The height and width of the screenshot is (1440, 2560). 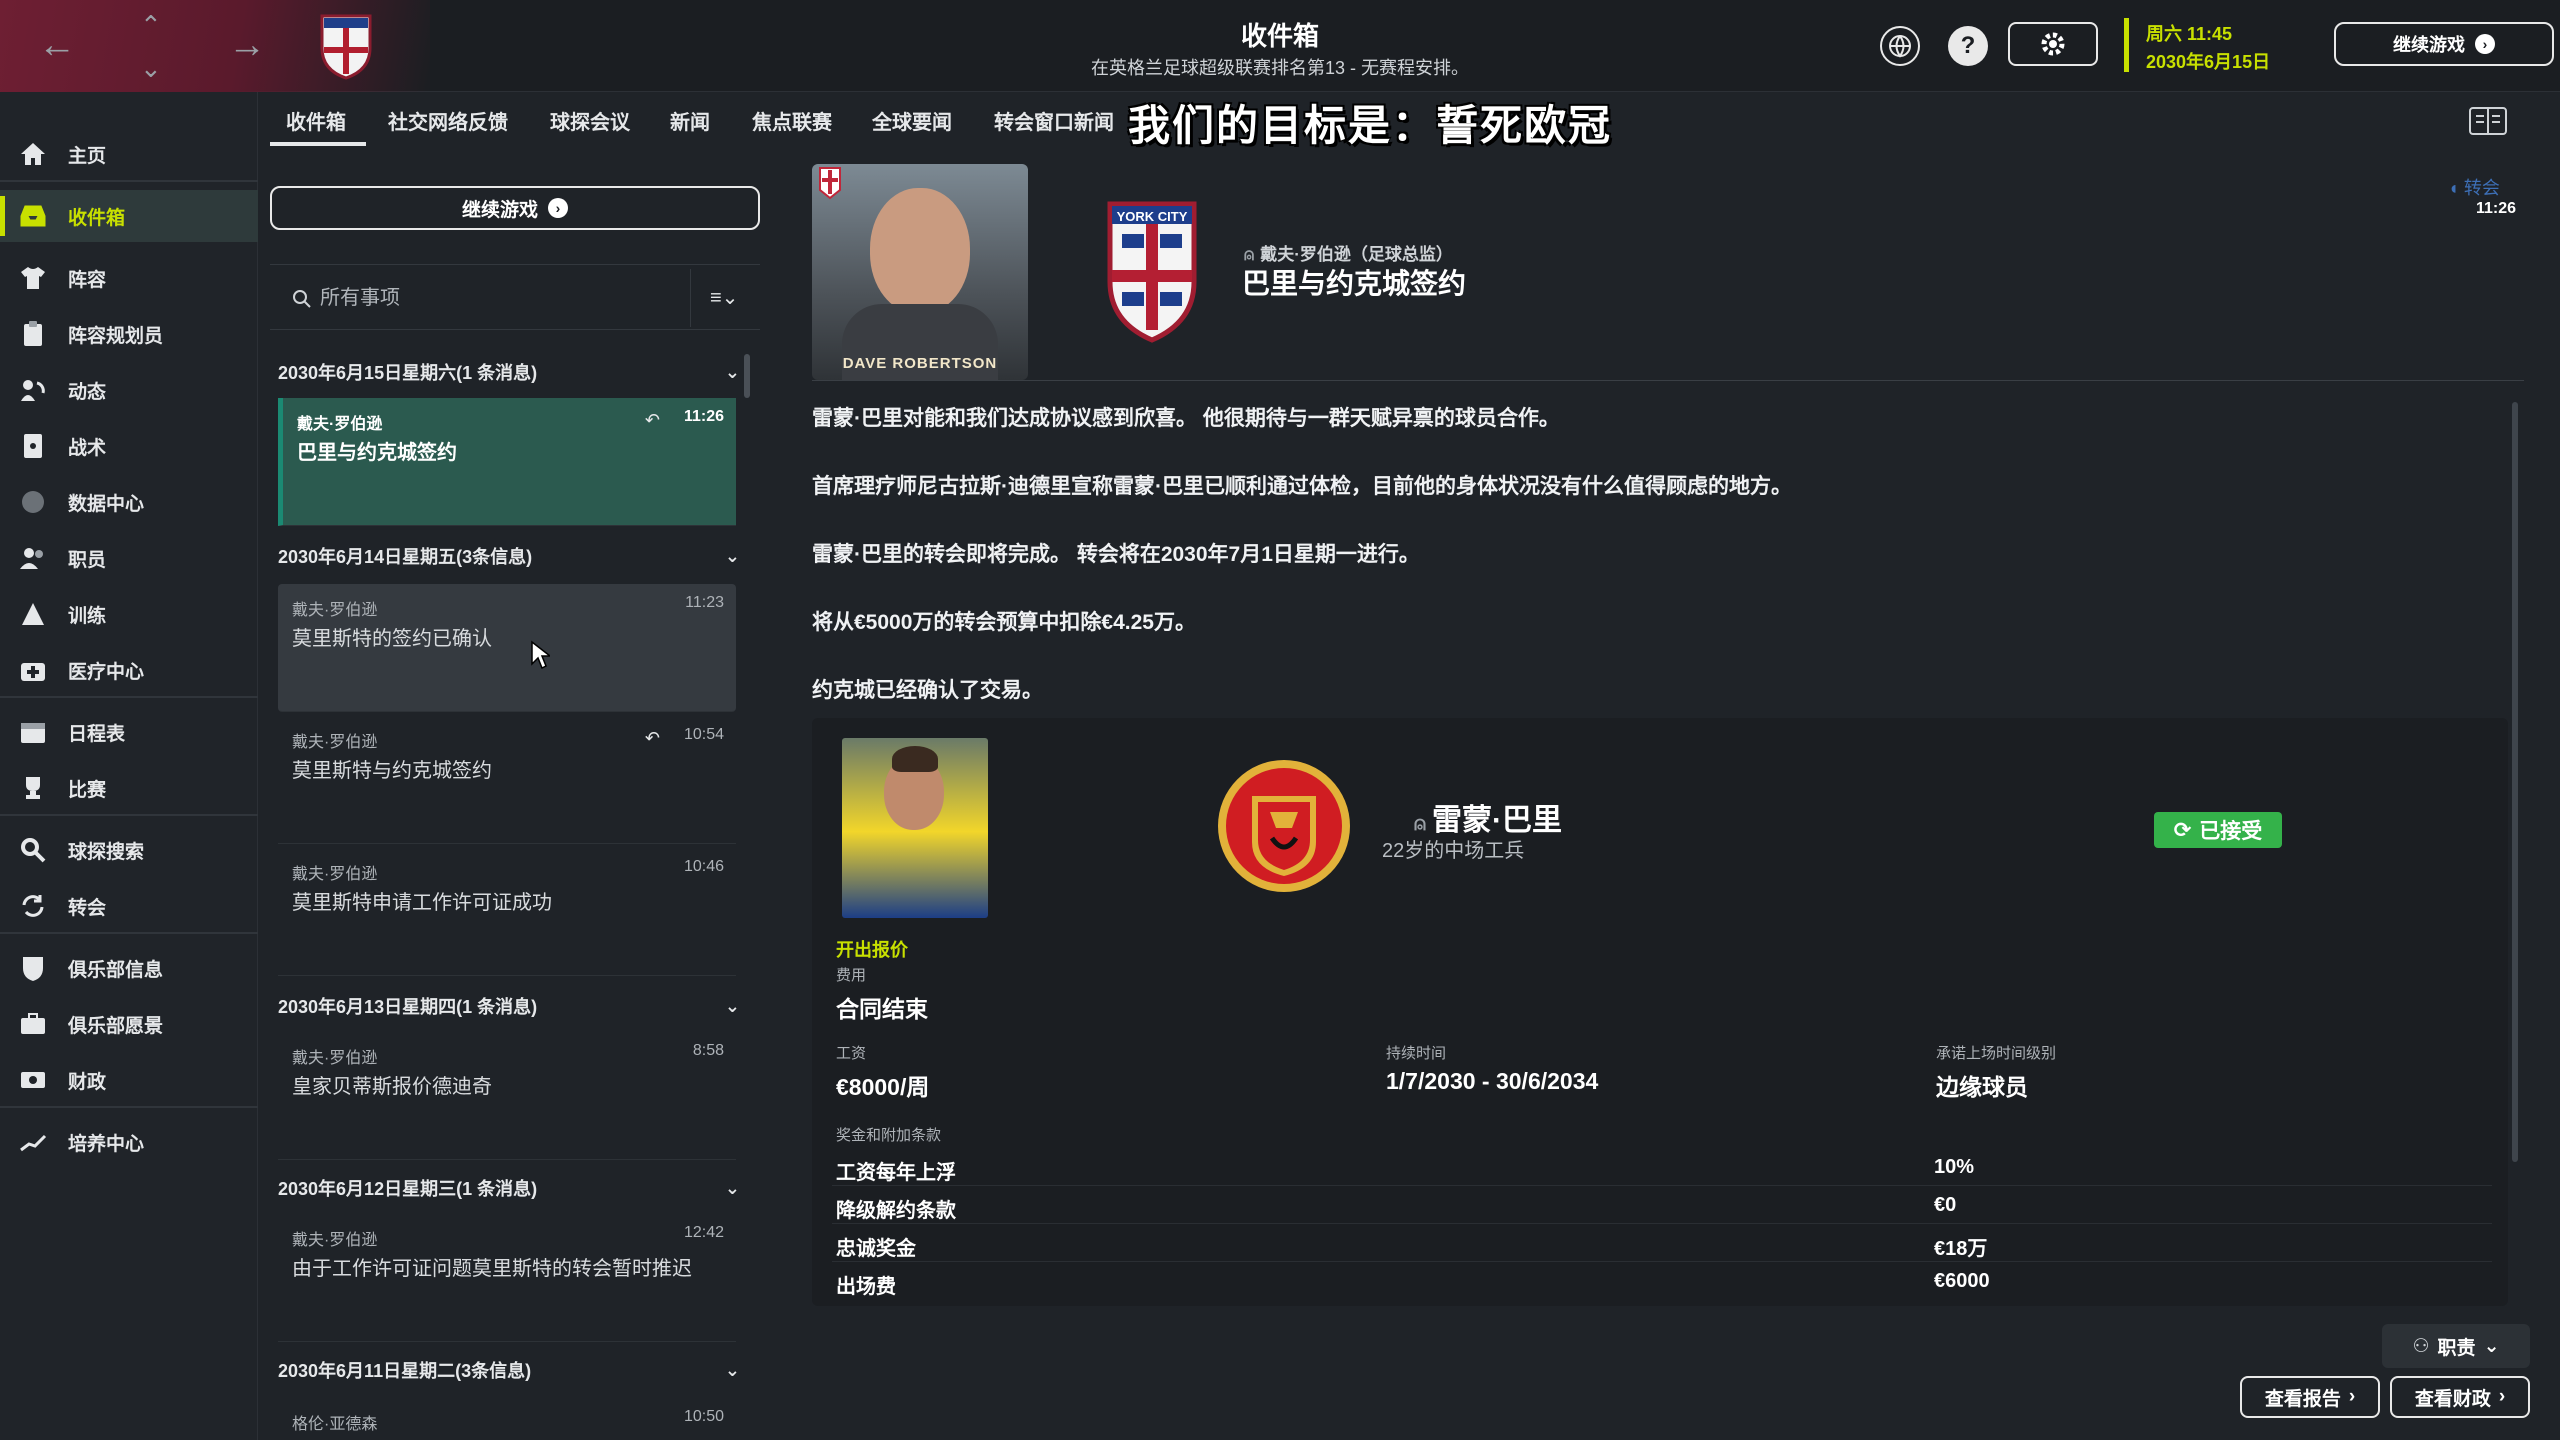 I want to click on sidebar-item-label: 转会, so click(x=87, y=908).